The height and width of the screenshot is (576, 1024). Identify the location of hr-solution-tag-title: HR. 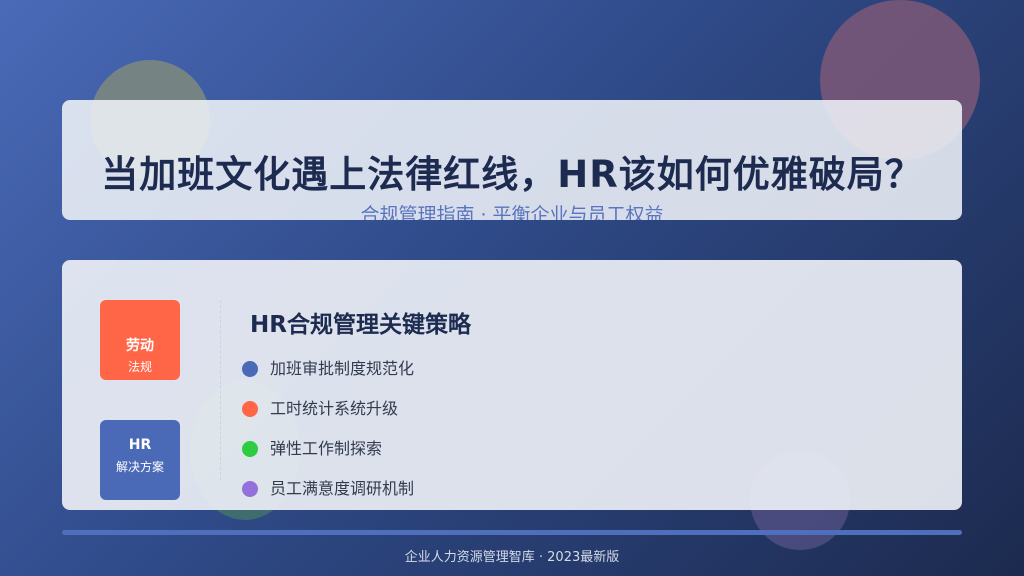
(140, 445).